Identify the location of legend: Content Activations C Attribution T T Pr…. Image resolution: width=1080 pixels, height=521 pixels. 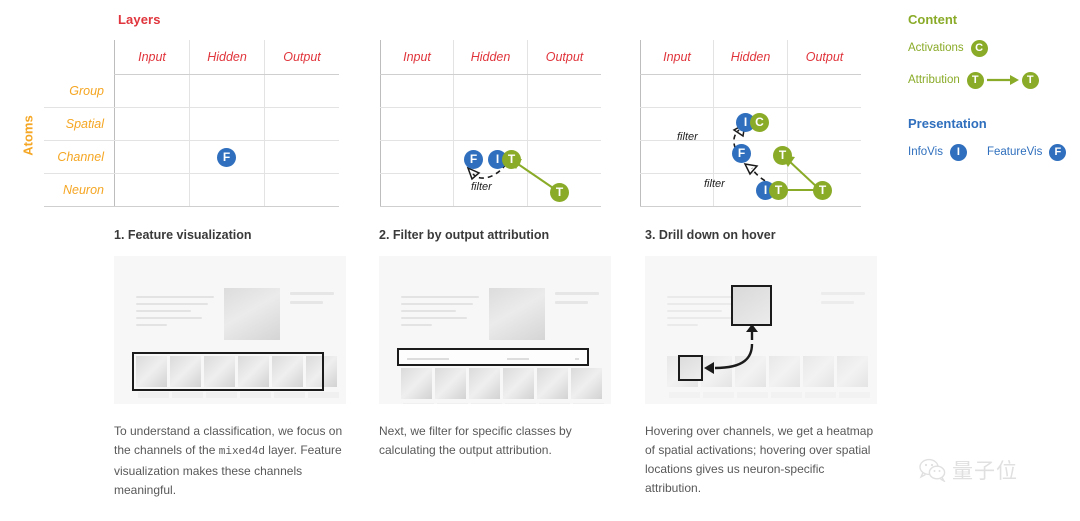
(994, 93).